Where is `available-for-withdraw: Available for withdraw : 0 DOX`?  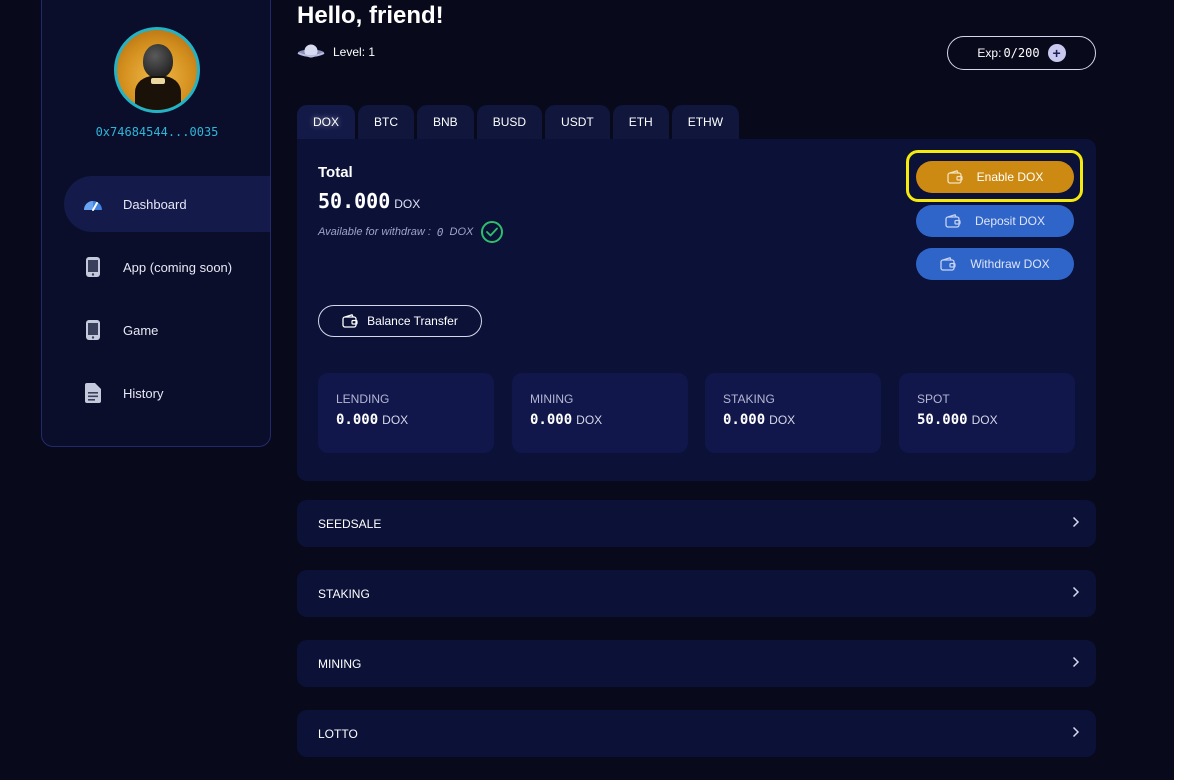 available-for-withdraw: Available for withdraw : 0 DOX is located at coordinates (411, 232).